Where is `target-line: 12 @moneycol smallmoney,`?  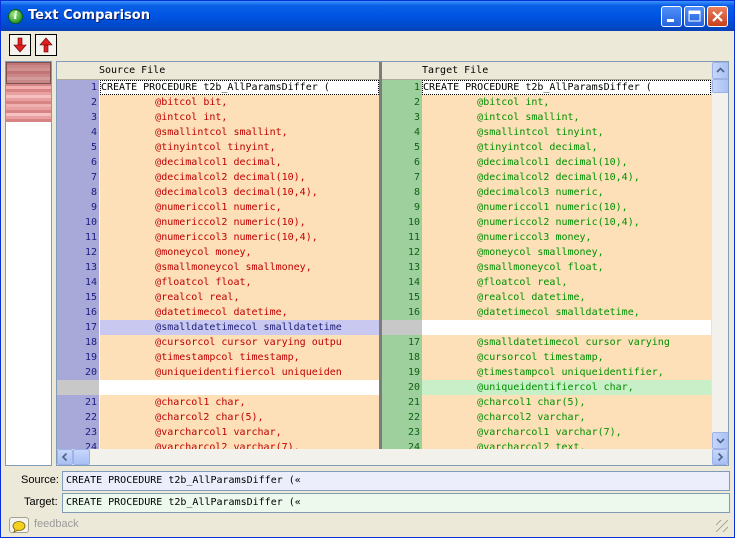 target-line: 12 @moneycol smallmoney, is located at coordinates (546, 252).